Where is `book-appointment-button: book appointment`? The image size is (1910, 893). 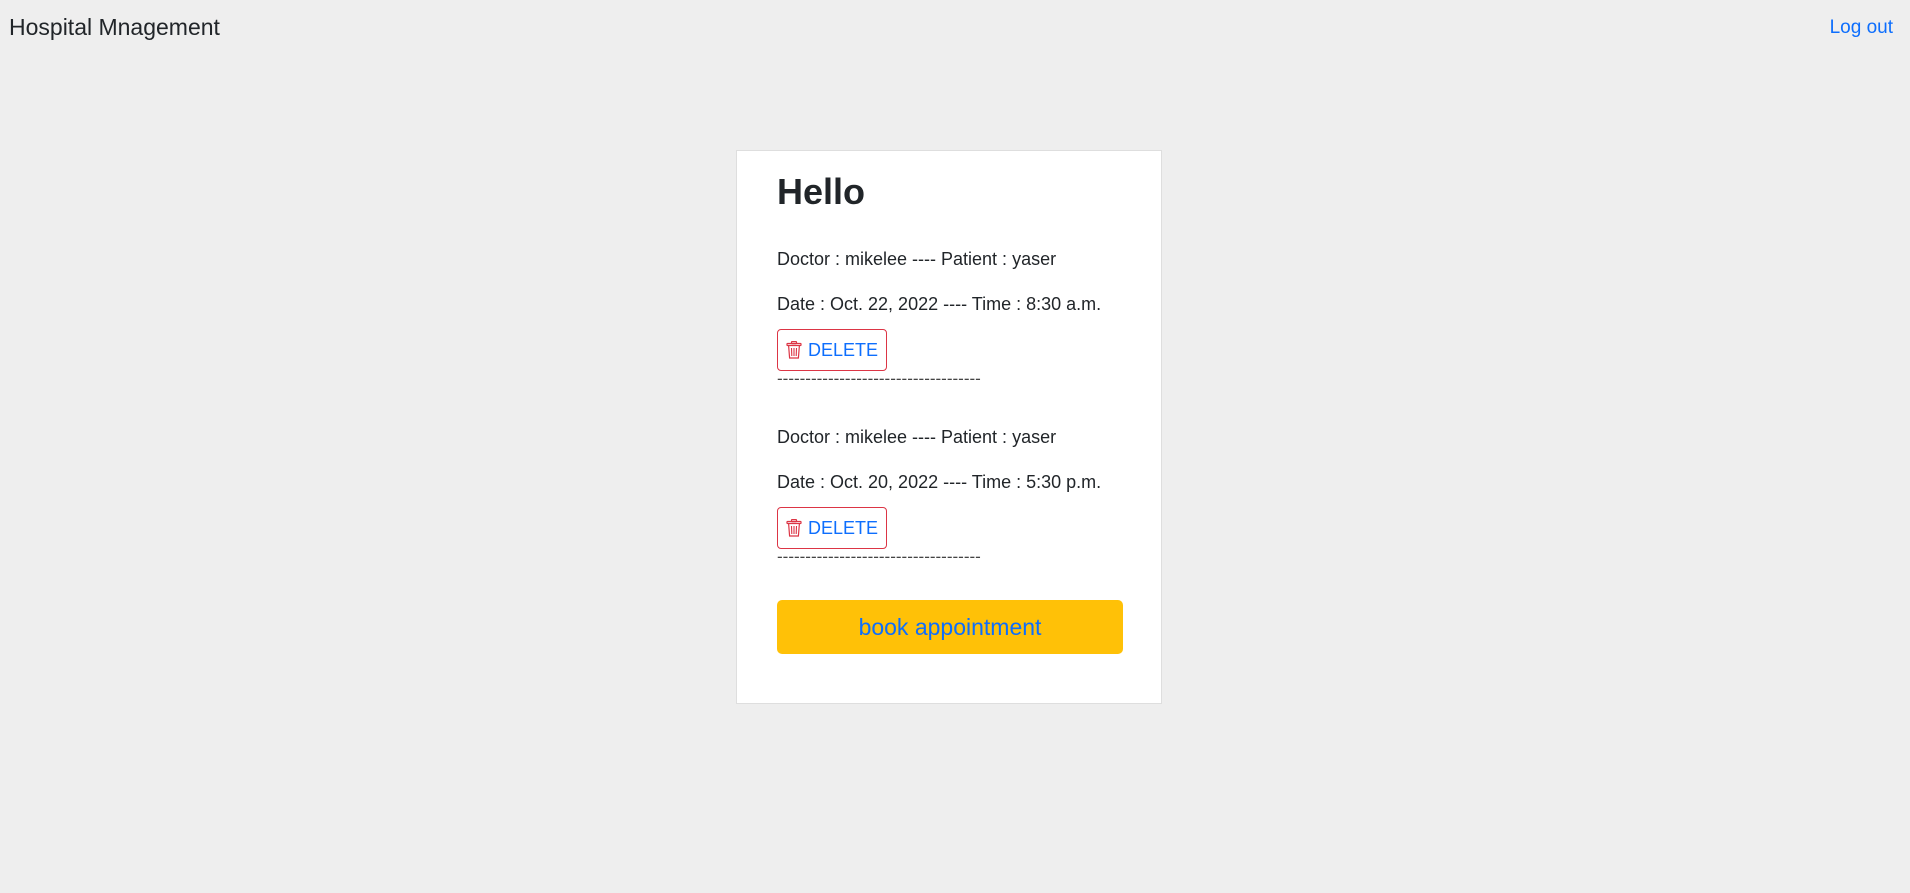
book-appointment-button: book appointment is located at coordinates (950, 627).